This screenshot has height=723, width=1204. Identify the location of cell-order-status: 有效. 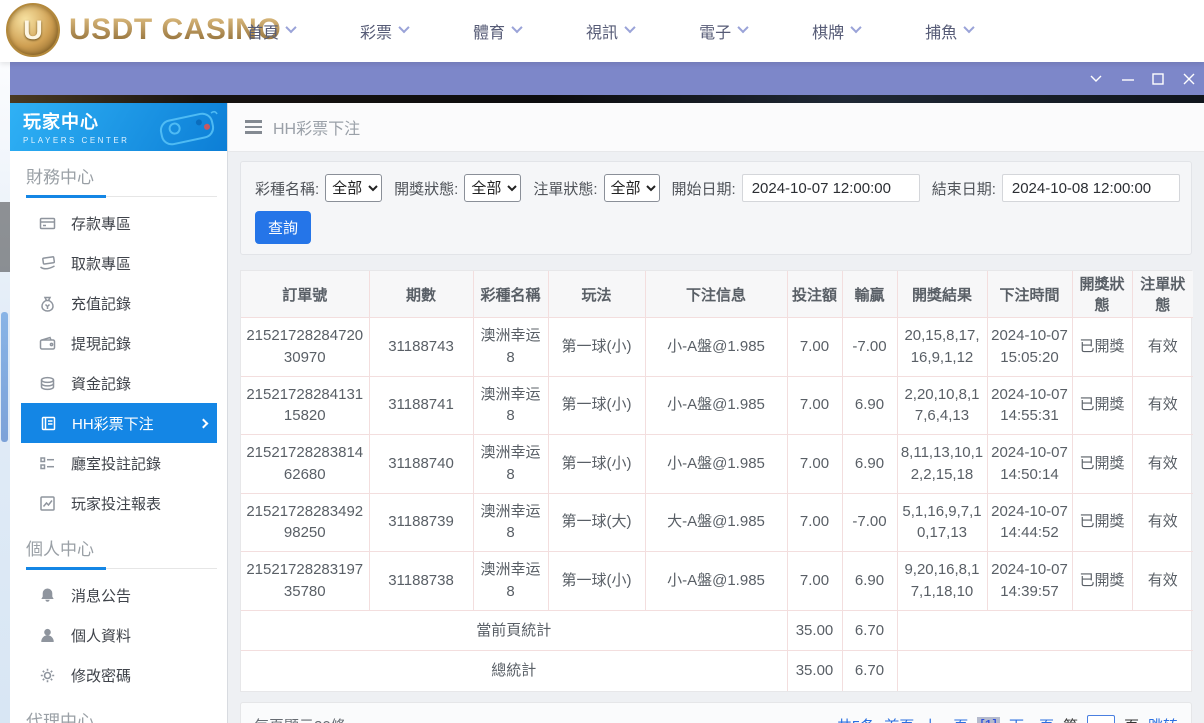
(1162, 347).